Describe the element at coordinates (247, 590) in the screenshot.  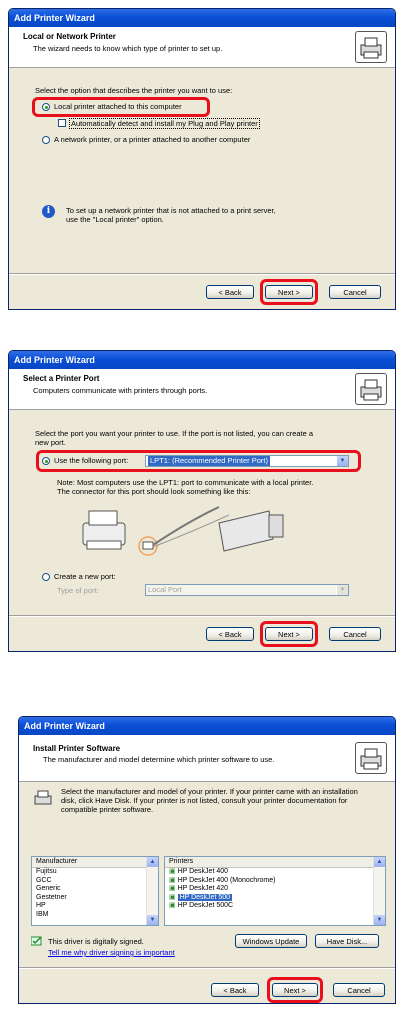
I see `type-of-port-select: Local Port ▼` at that location.